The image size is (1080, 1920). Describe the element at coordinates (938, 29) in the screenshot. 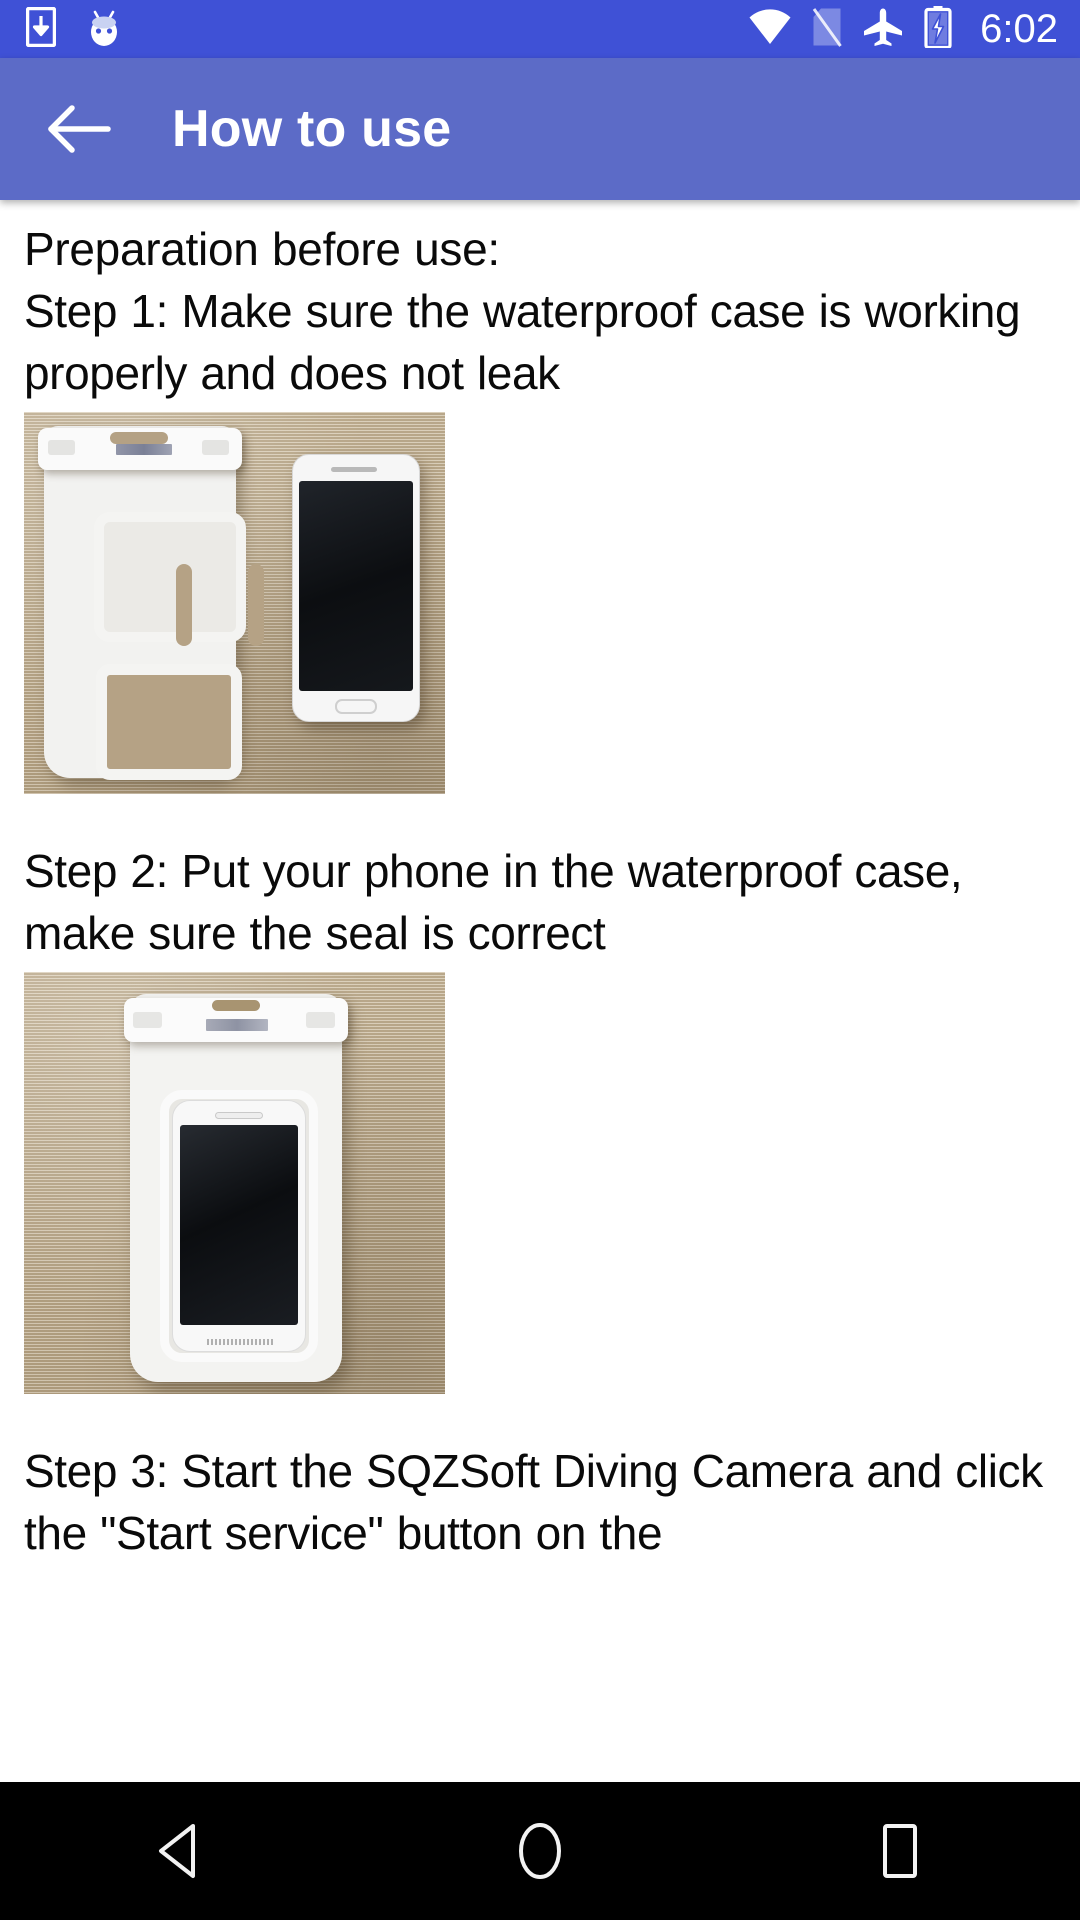

I see `battery-charging-icon` at that location.